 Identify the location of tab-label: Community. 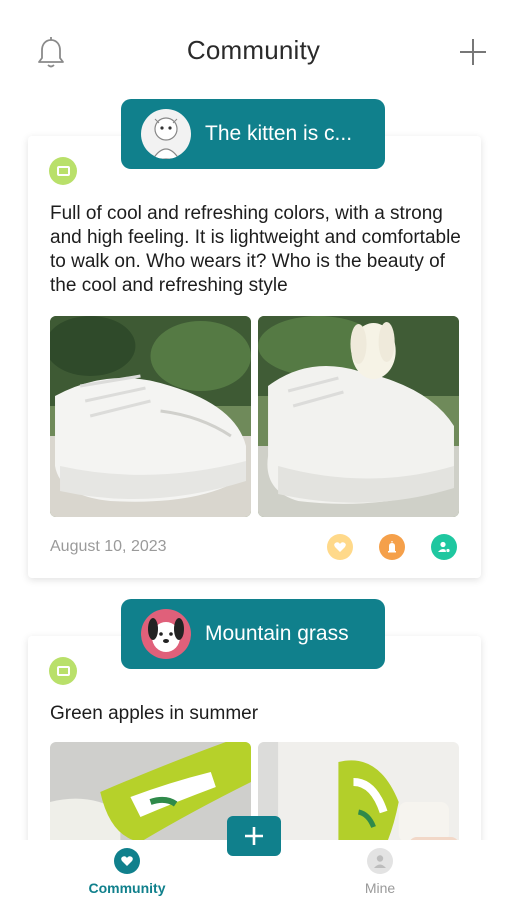
(127, 888).